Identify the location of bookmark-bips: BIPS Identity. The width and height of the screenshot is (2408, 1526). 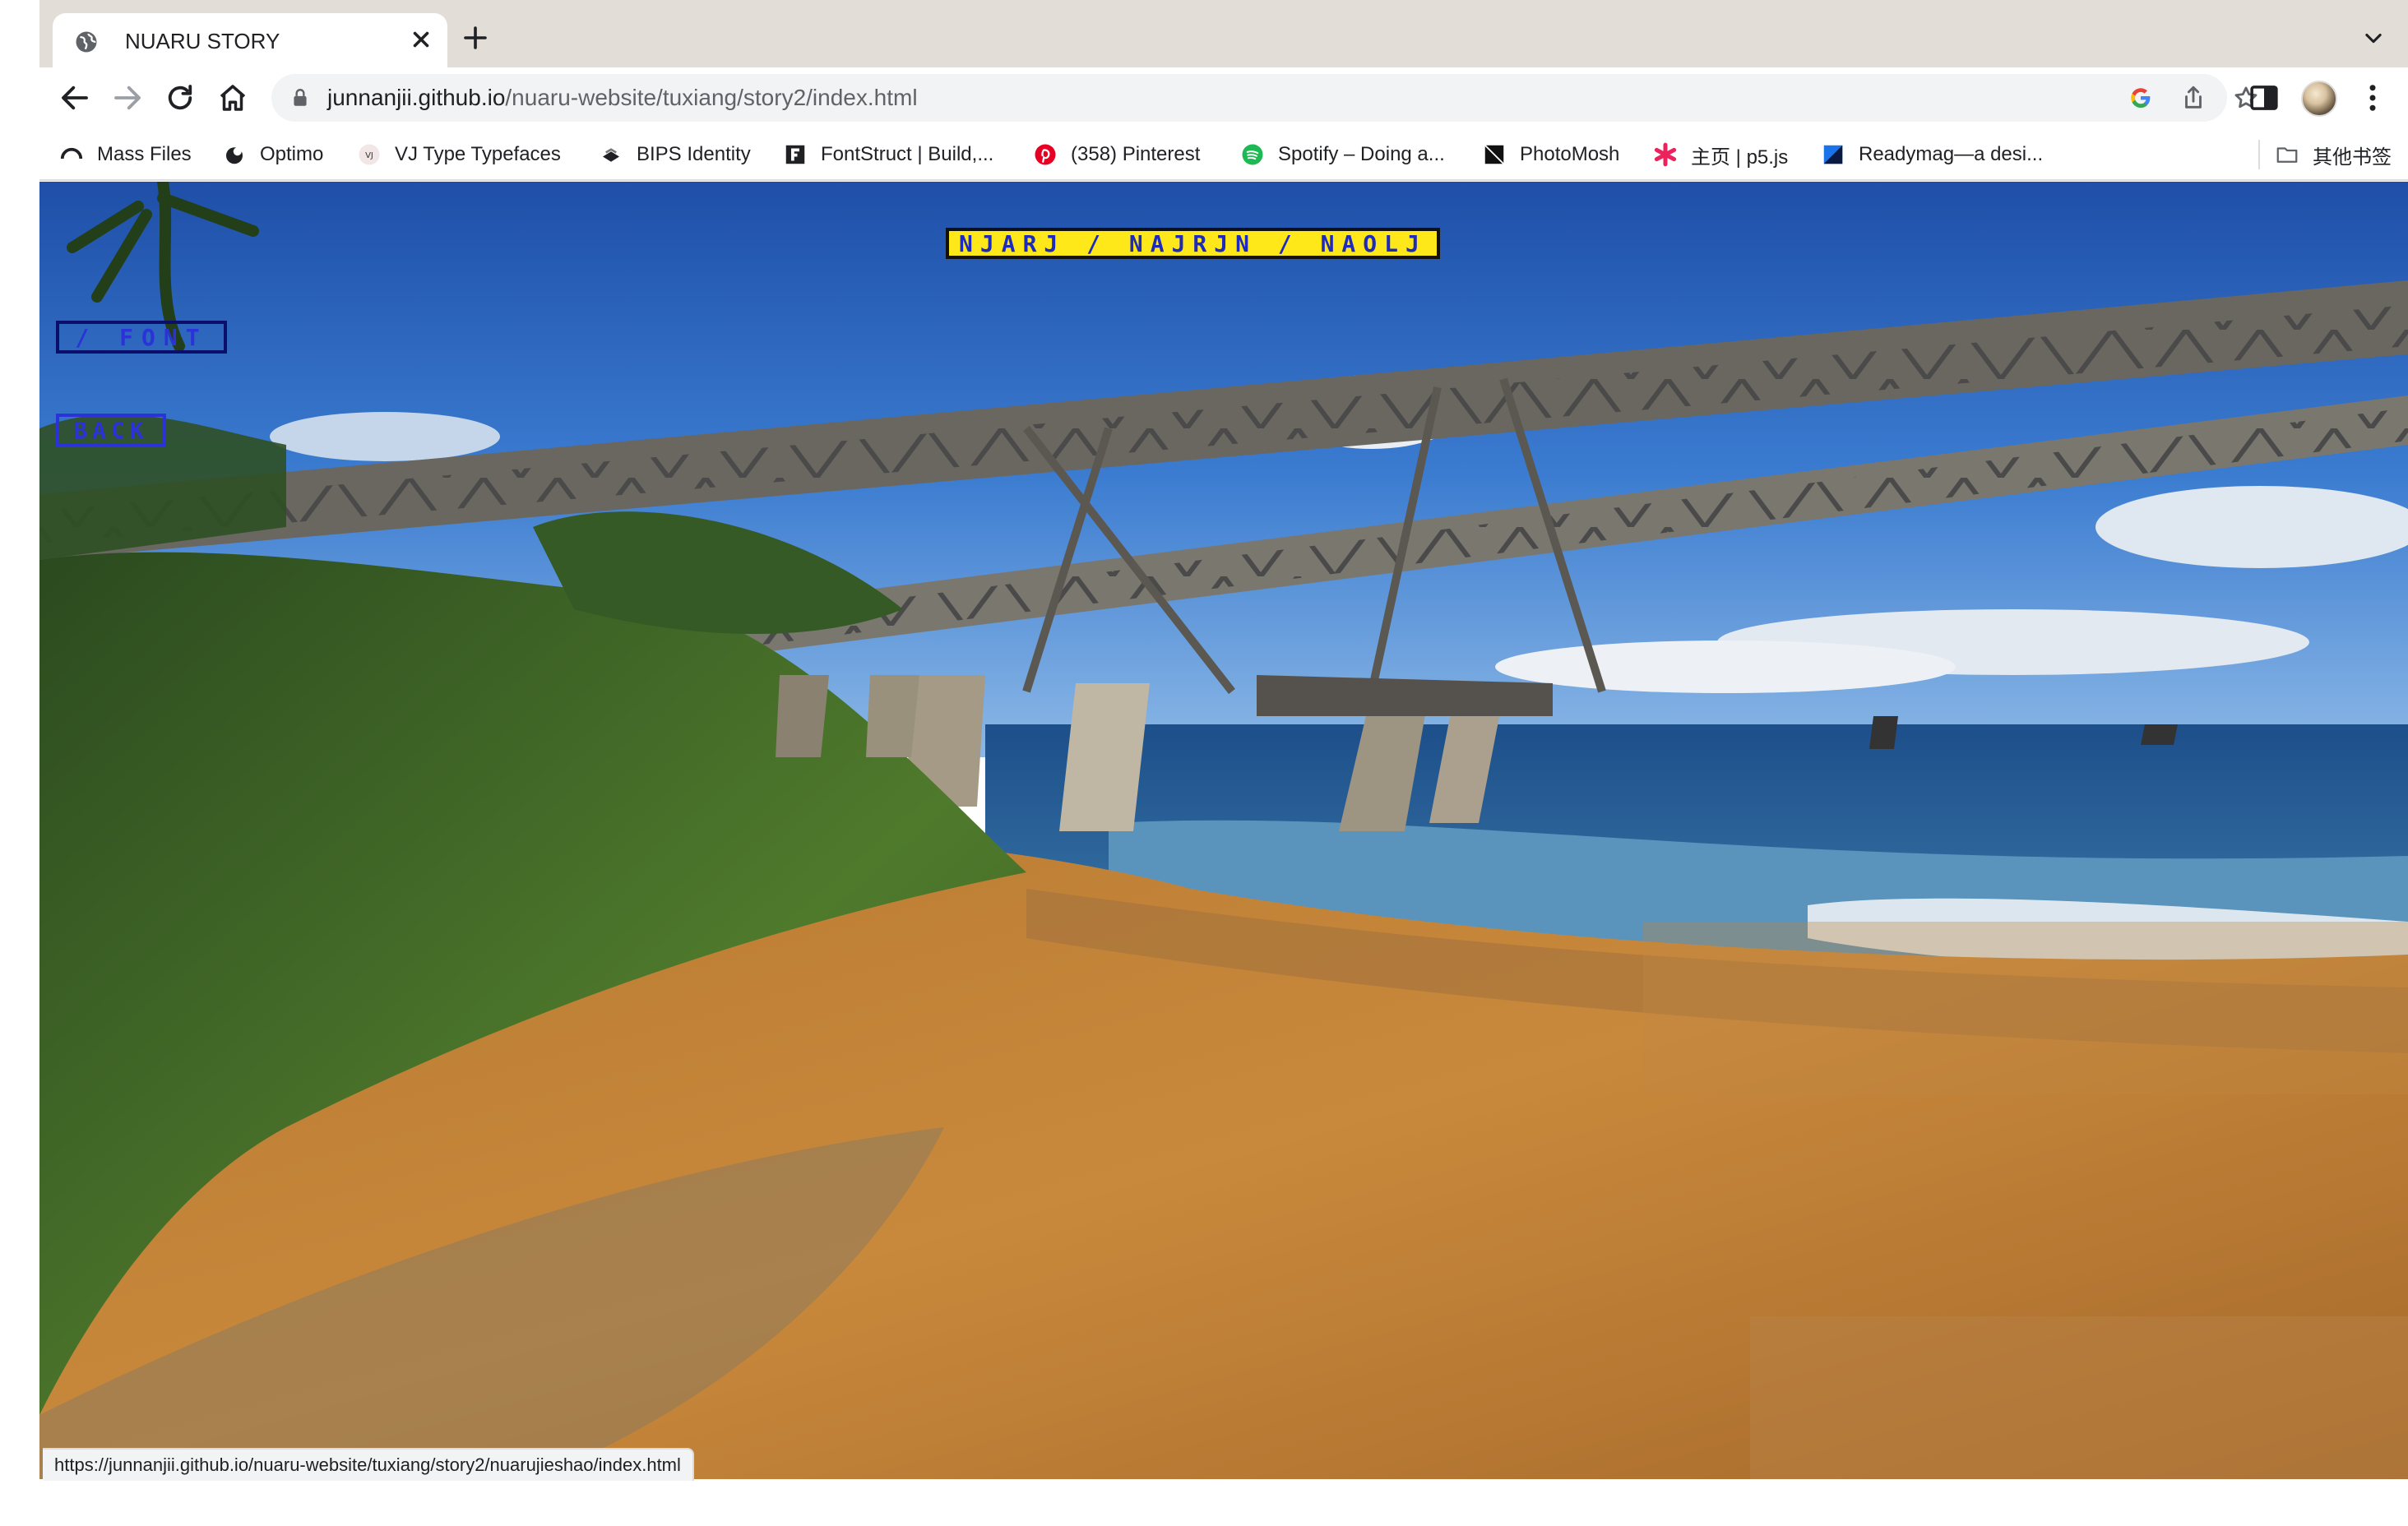
(675, 154).